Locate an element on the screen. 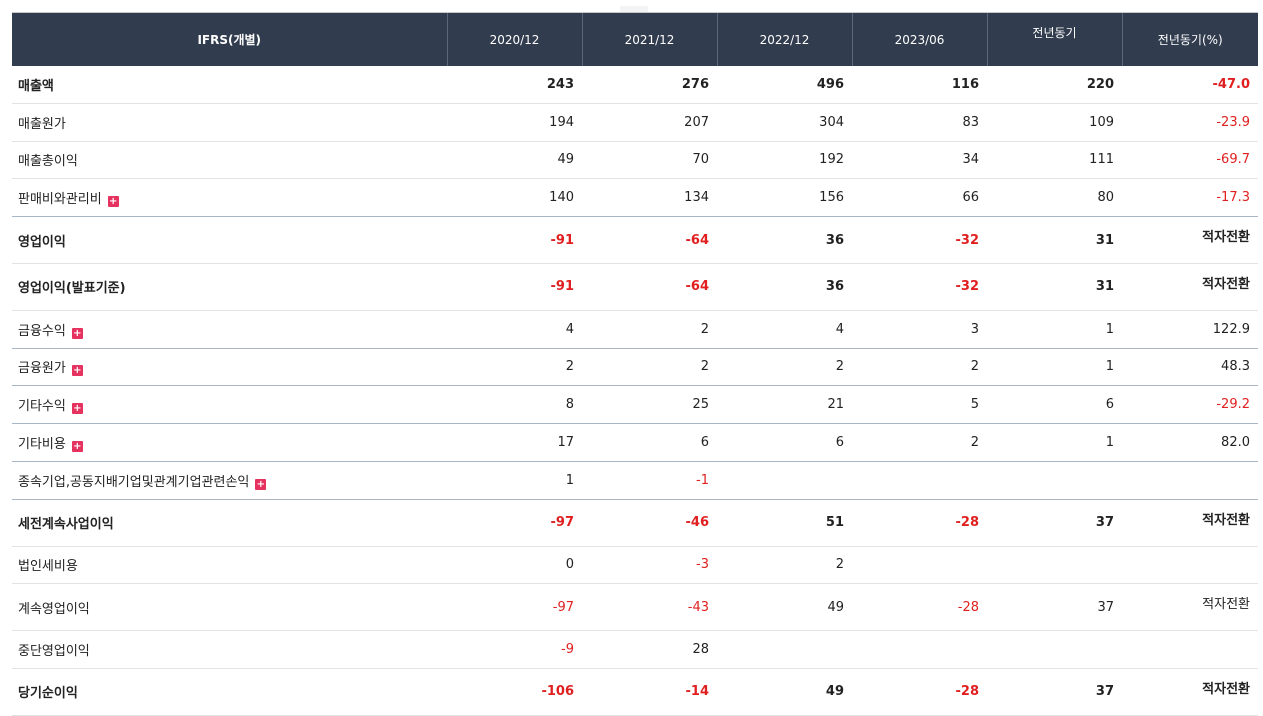 The width and height of the screenshot is (1263, 716). value-cell: 70 is located at coordinates (649, 160).